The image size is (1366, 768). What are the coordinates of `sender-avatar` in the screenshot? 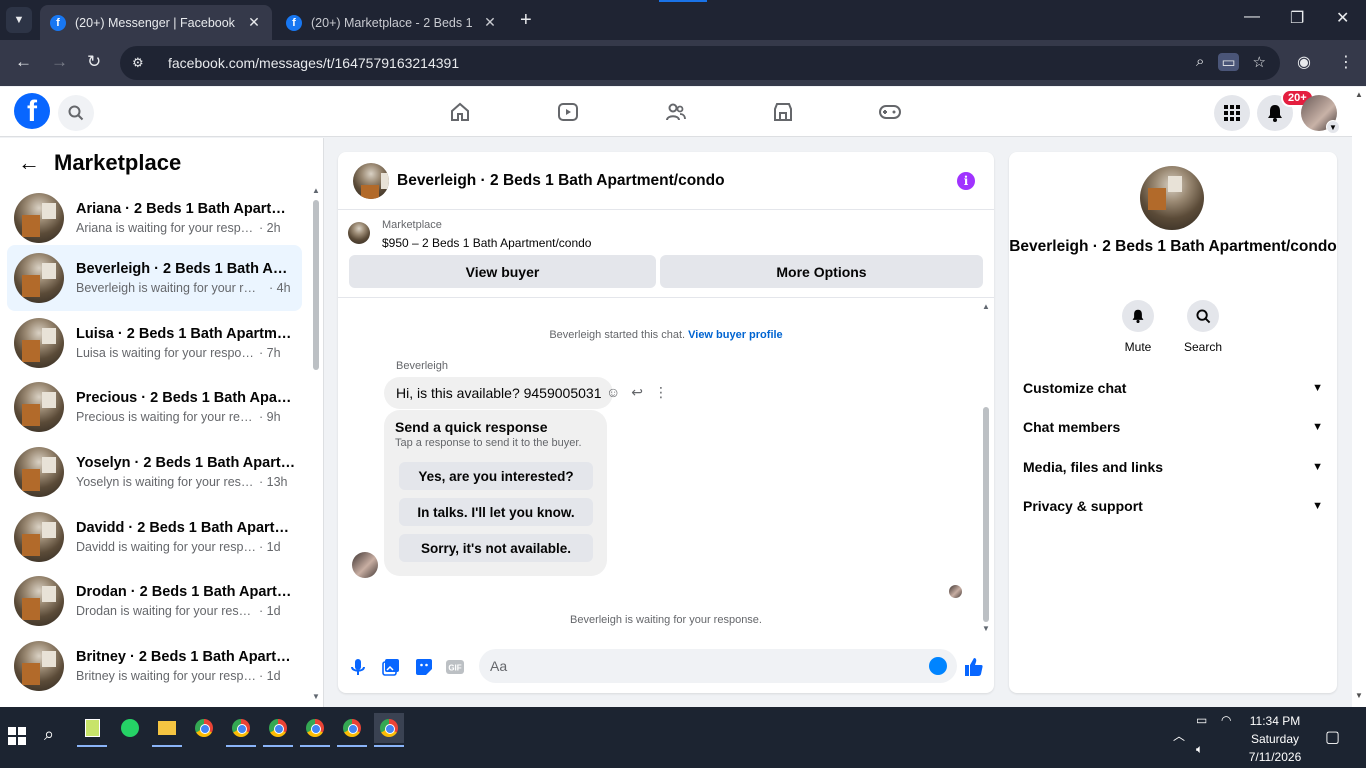 It's located at (365, 565).